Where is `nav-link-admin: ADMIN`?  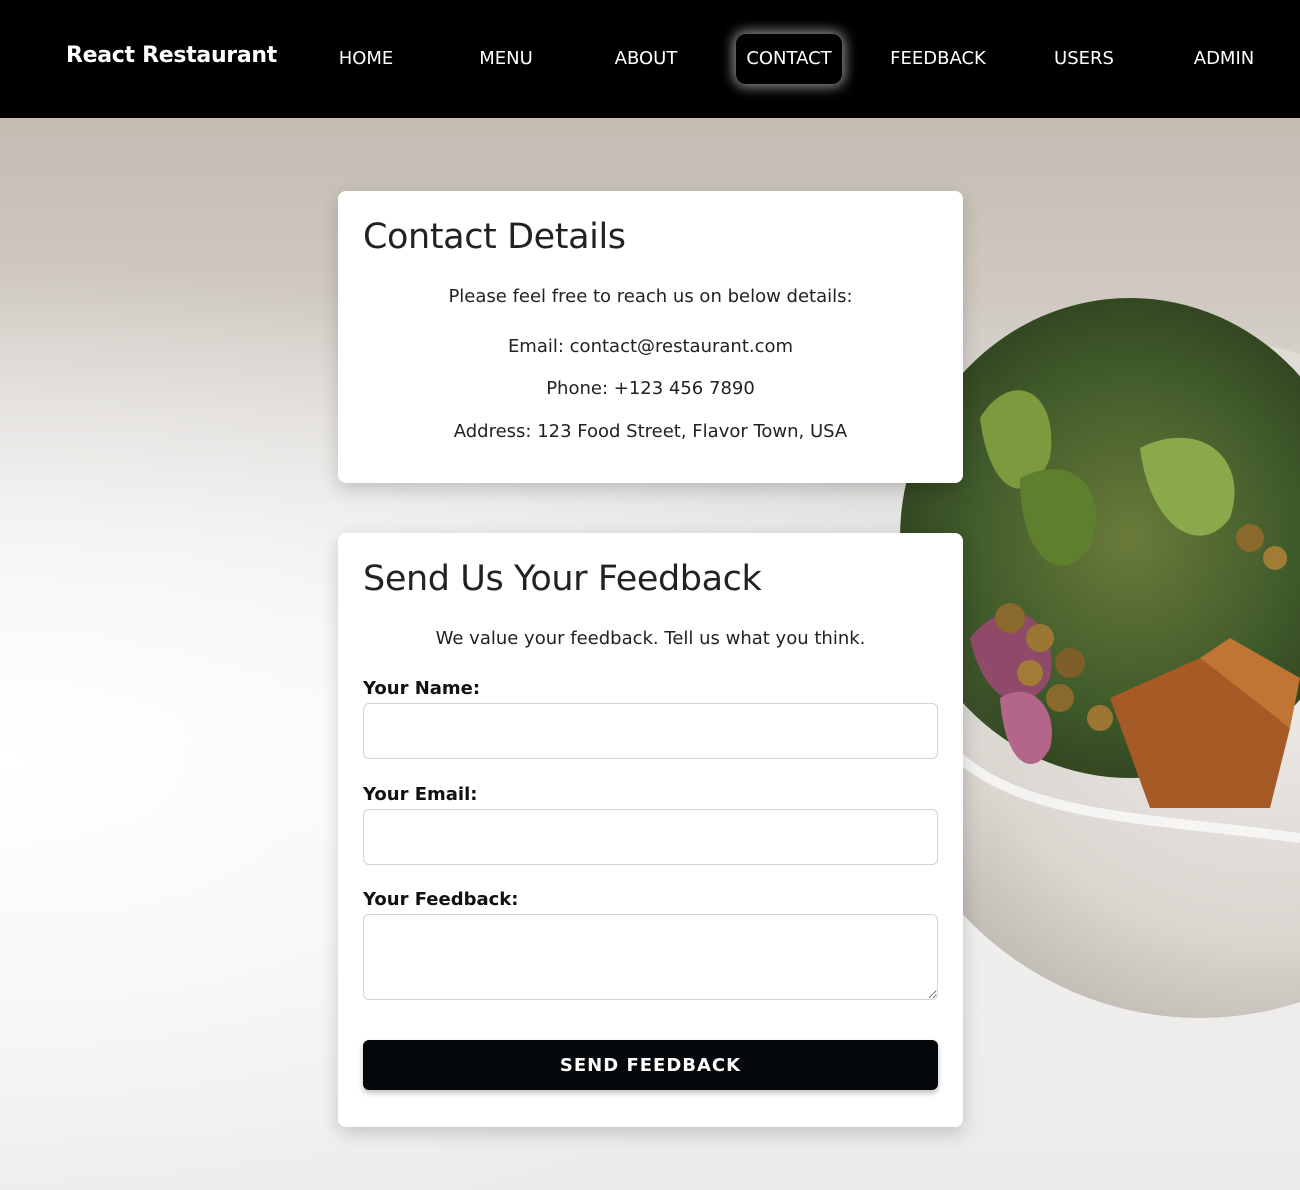
nav-link-admin: ADMIN is located at coordinates (1224, 59).